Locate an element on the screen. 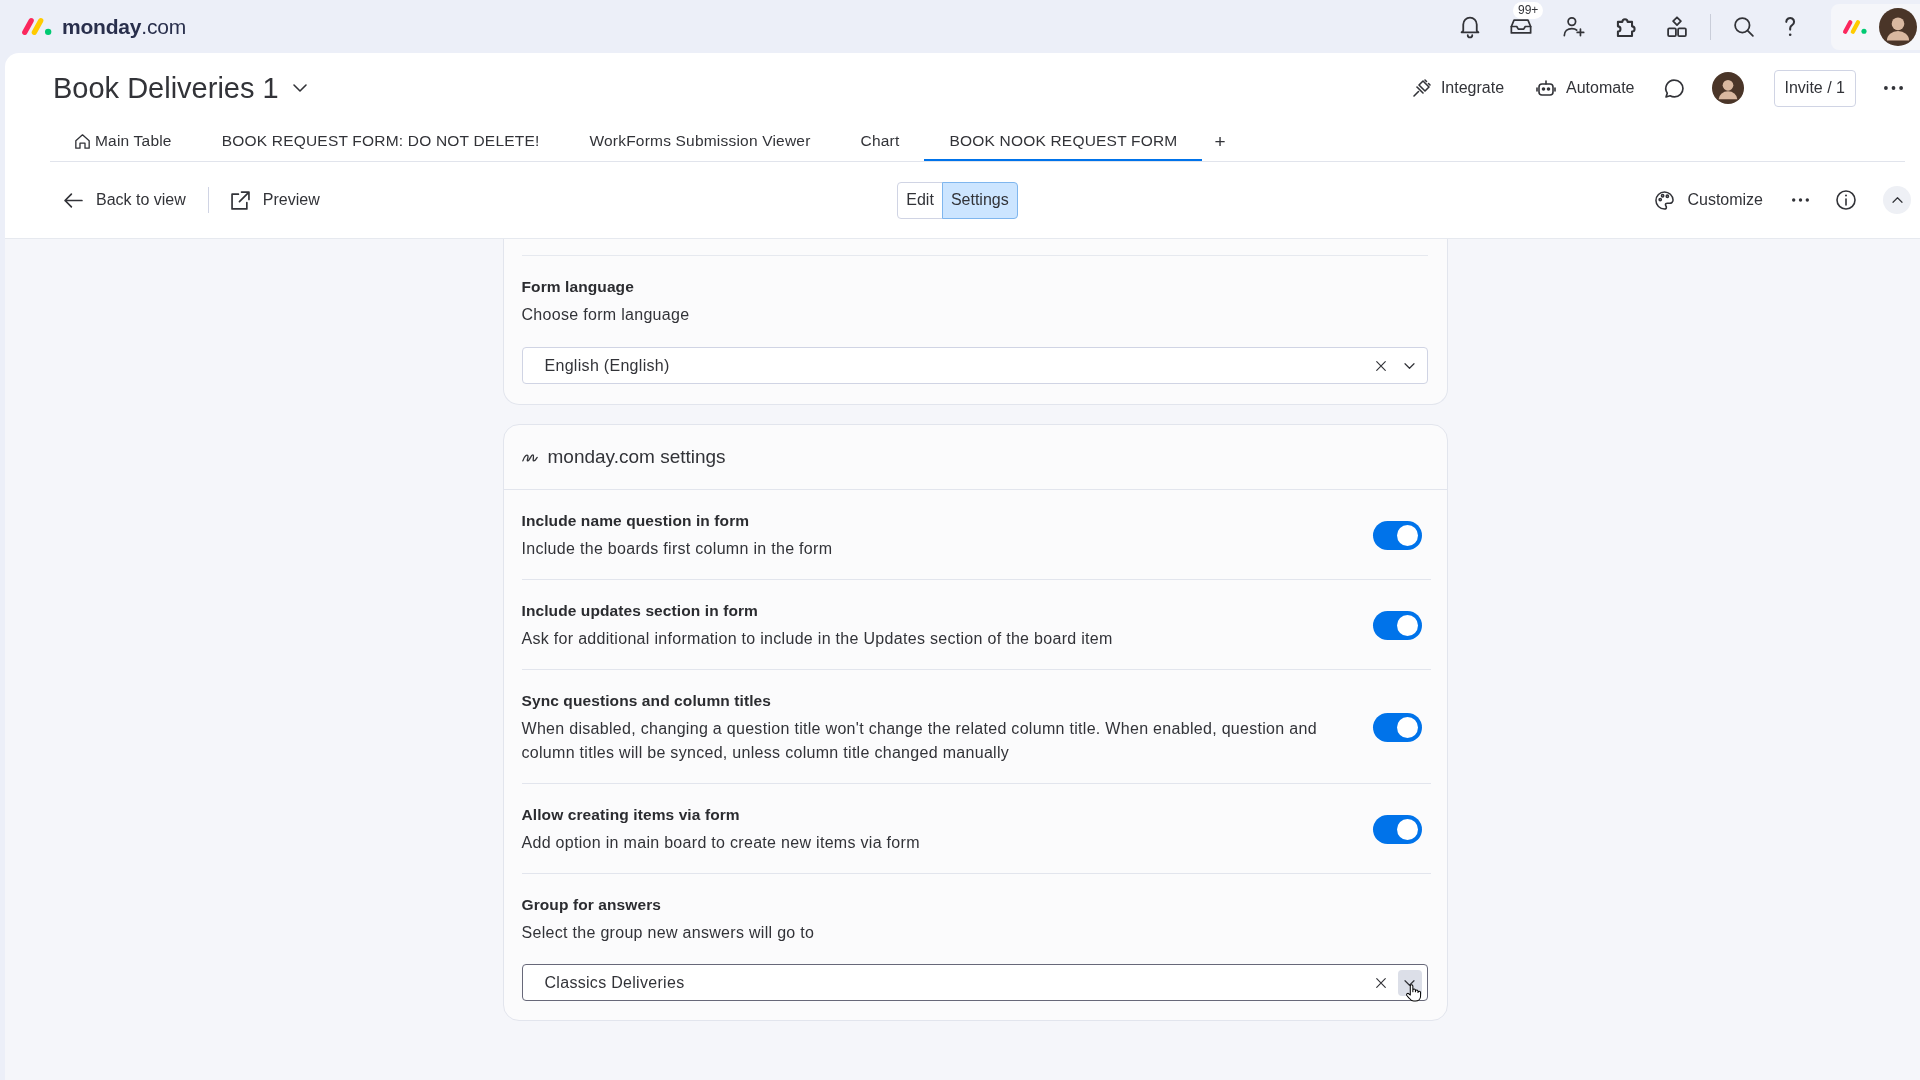  info-icon is located at coordinates (1846, 200).